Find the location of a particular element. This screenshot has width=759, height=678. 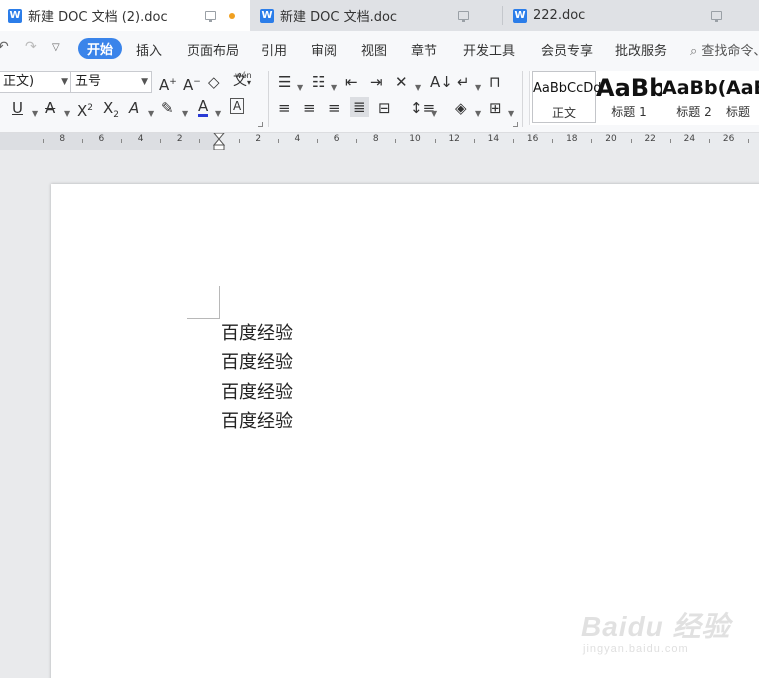

superscript-icon: X2 is located at coordinates (85, 109).